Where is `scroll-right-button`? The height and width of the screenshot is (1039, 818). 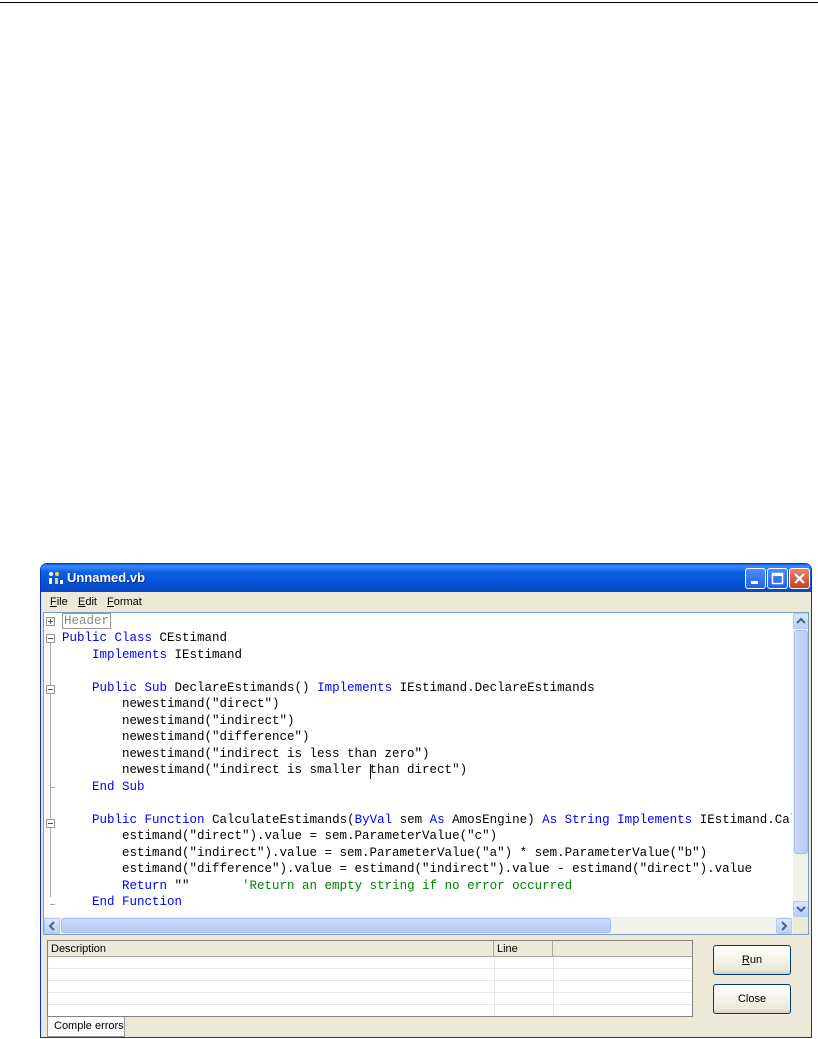
scroll-right-button is located at coordinates (784, 926).